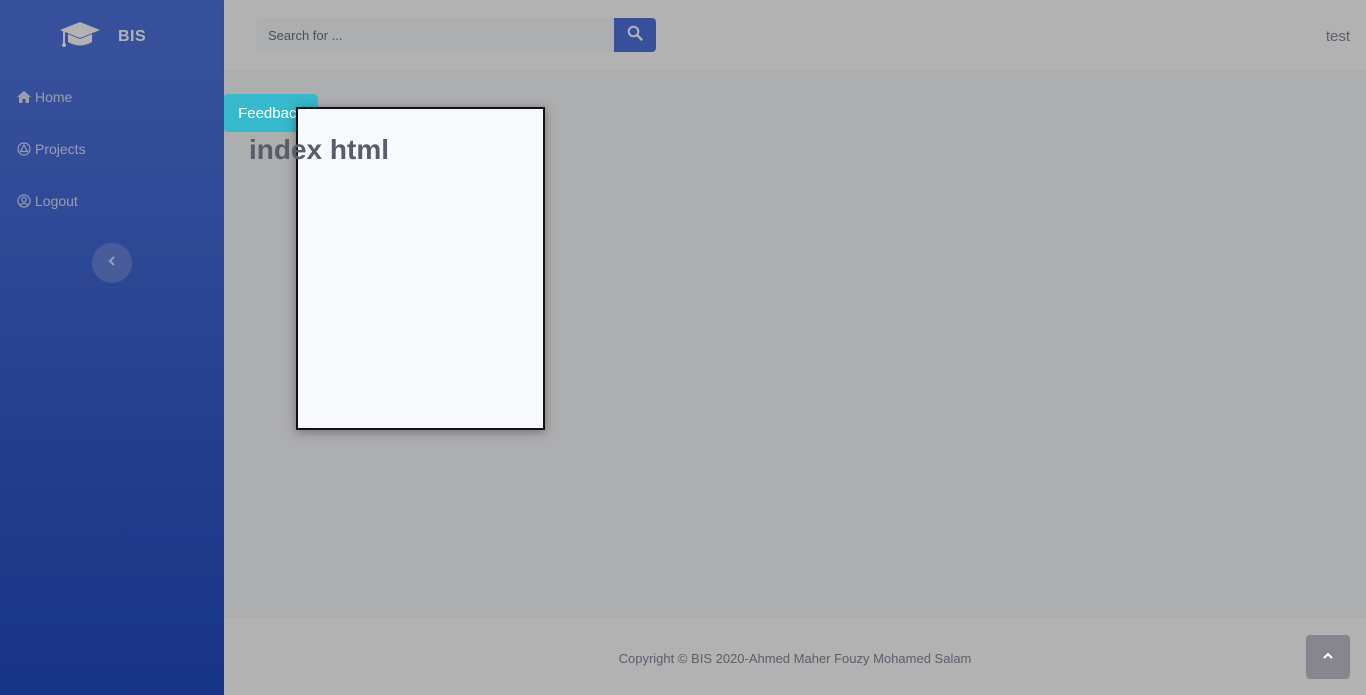 This screenshot has width=1366, height=695. I want to click on page-title: index html, so click(319, 149).